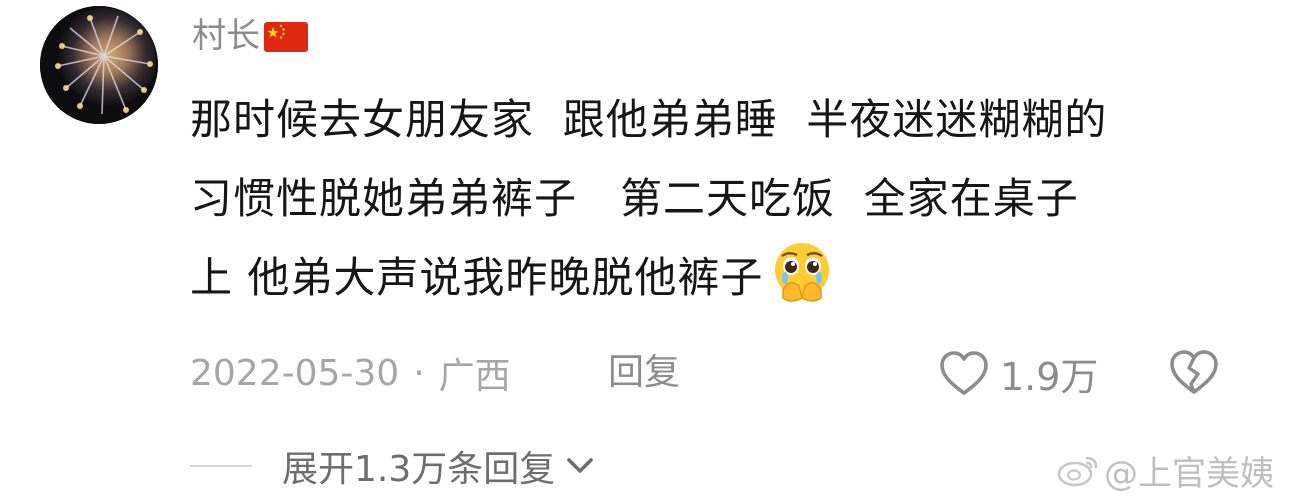  I want to click on avatar, so click(99, 65).